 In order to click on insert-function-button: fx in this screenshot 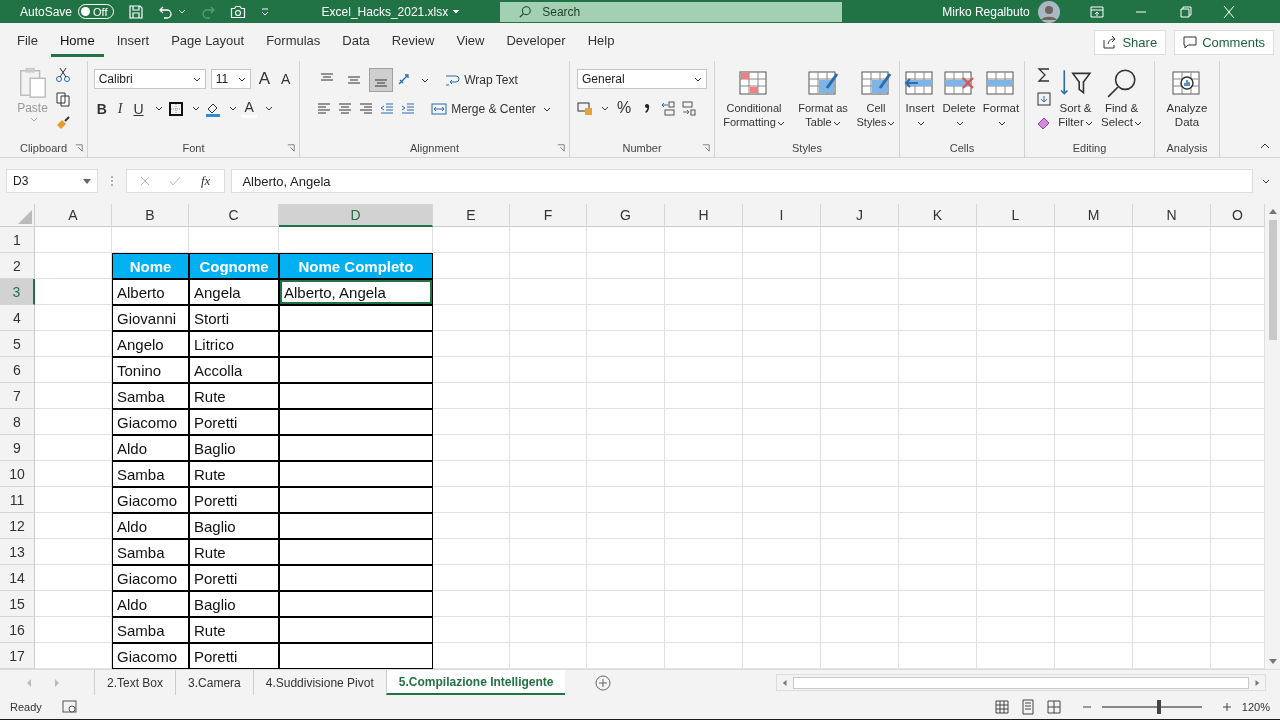, I will do `click(206, 181)`.